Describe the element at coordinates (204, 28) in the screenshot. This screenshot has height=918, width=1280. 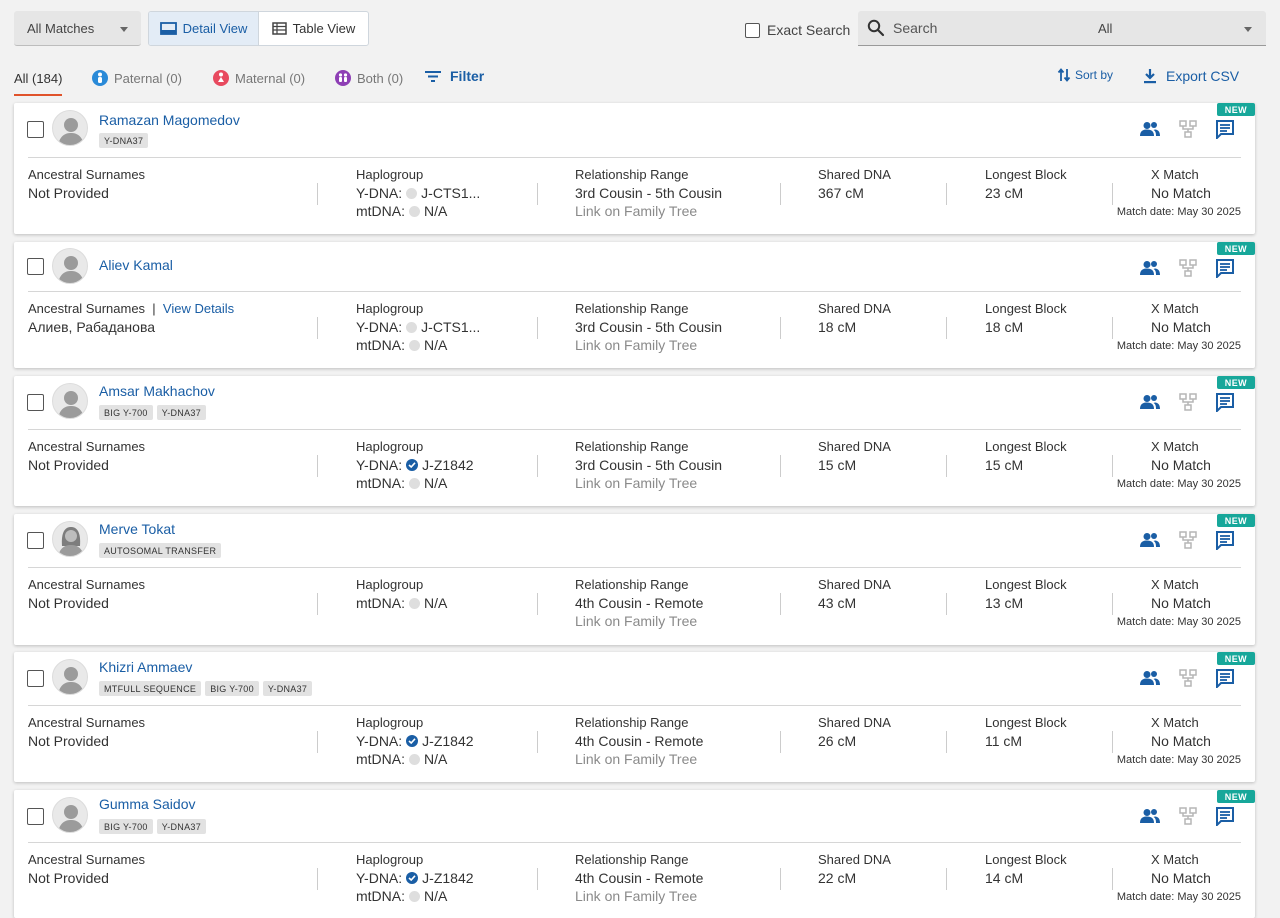
I see `detail-view-button: Detail View` at that location.